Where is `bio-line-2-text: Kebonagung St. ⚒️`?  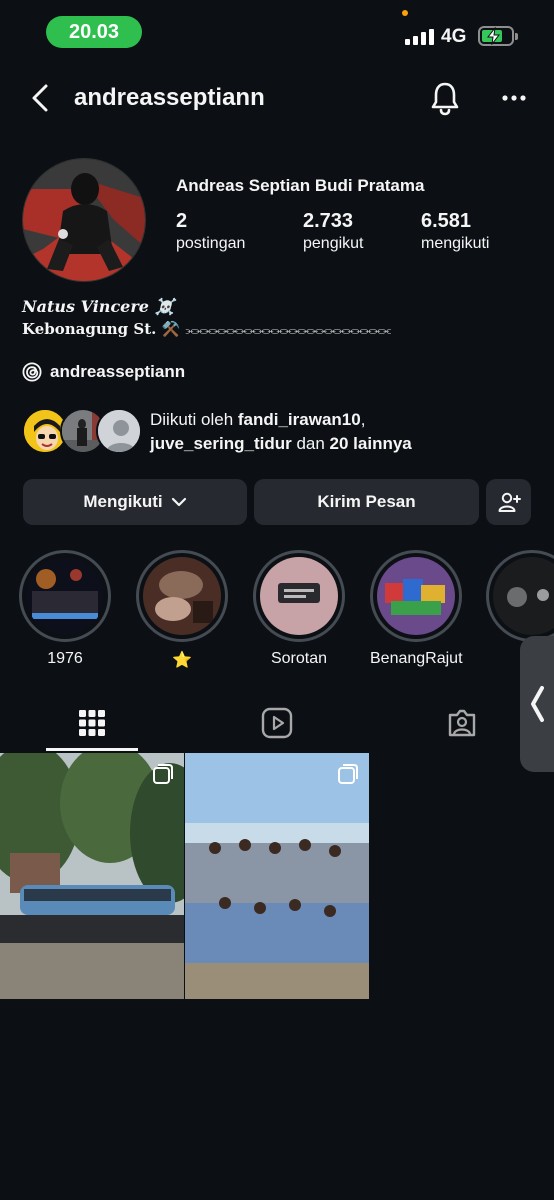 bio-line-2-text: Kebonagung St. ⚒️ is located at coordinates (101, 329).